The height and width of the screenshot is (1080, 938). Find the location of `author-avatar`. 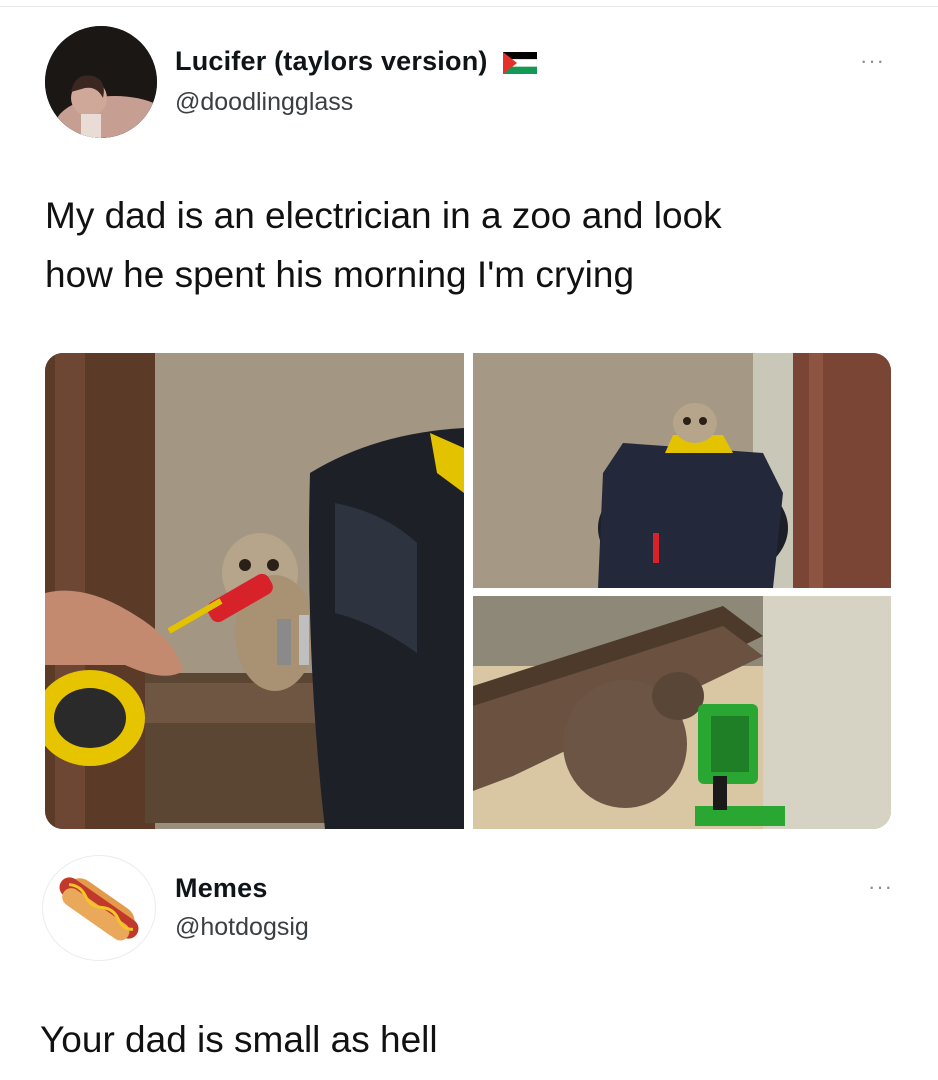

author-avatar is located at coordinates (101, 82).